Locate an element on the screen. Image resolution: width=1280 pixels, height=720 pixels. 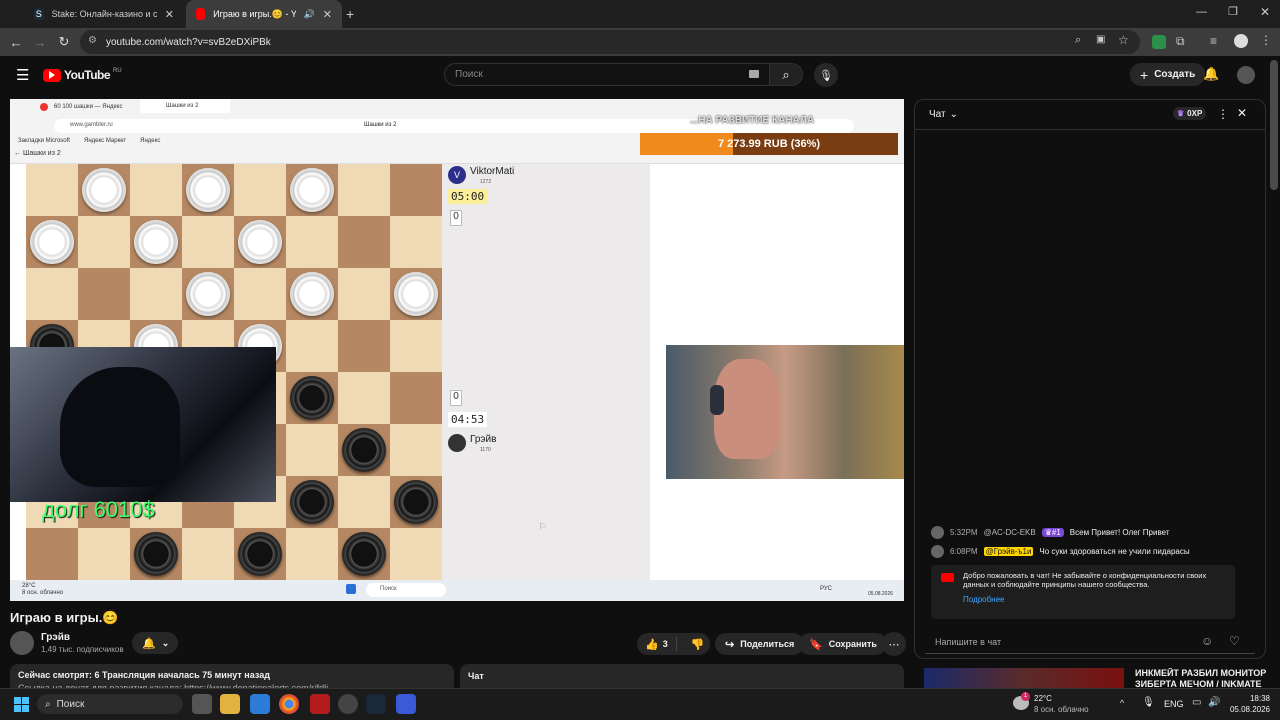
channel-name: Грэйв is located at coordinates (55, 637).